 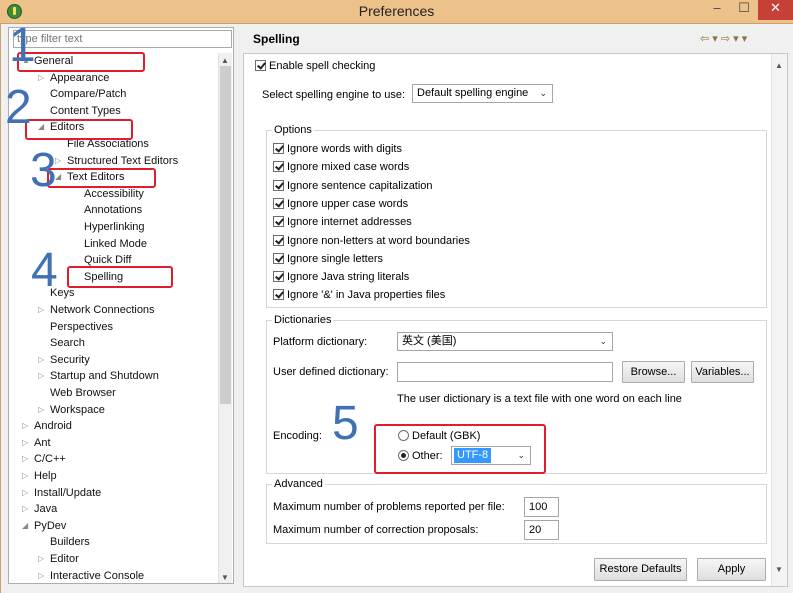 What do you see at coordinates (640, 569) in the screenshot?
I see `restore-defaults-button: Restore Defaults` at bounding box center [640, 569].